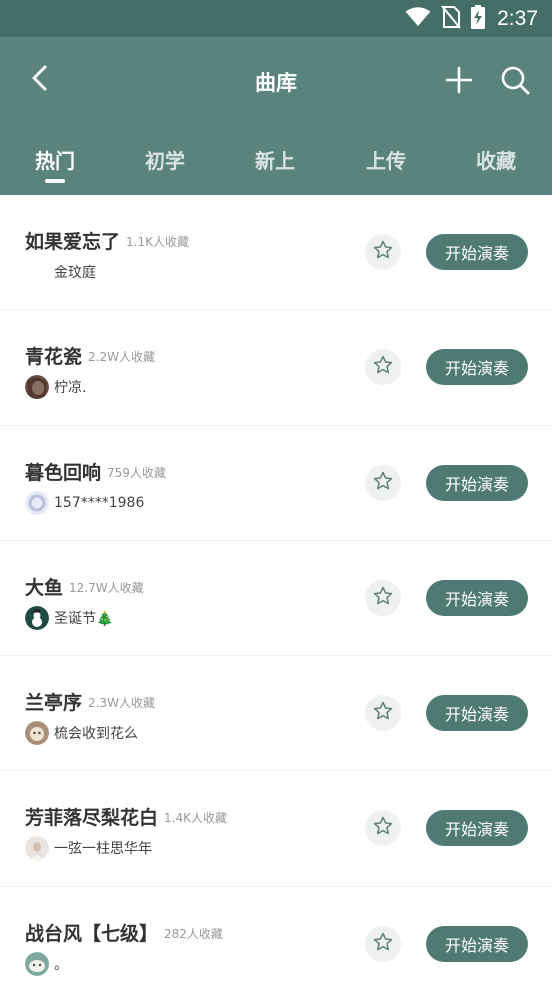 Image resolution: width=552 pixels, height=981 pixels. I want to click on plus-icon, so click(459, 83).